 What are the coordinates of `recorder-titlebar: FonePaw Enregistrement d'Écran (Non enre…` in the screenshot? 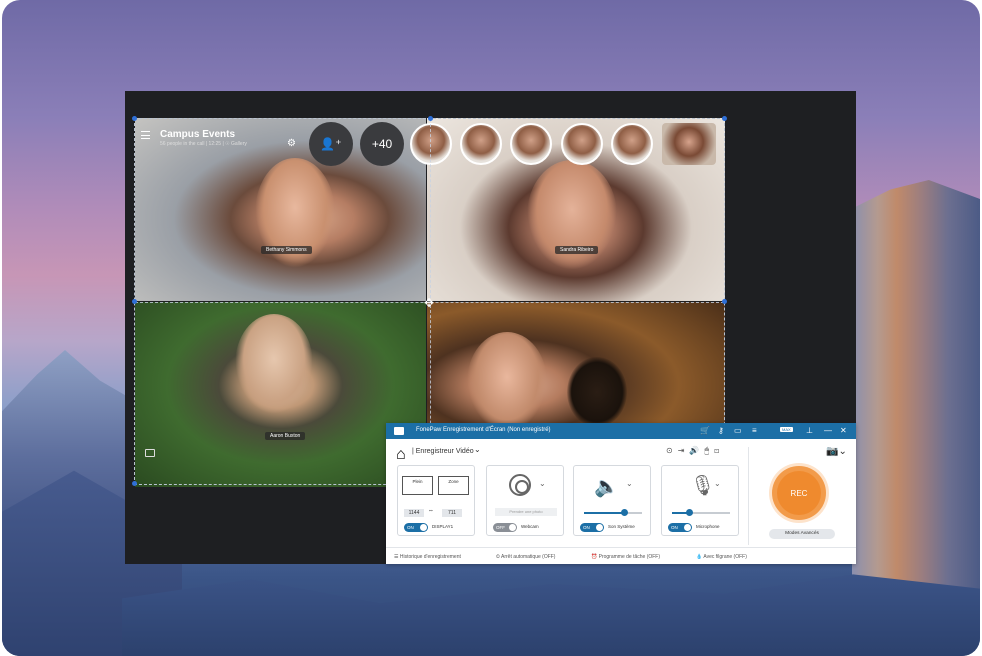 It's located at (621, 431).